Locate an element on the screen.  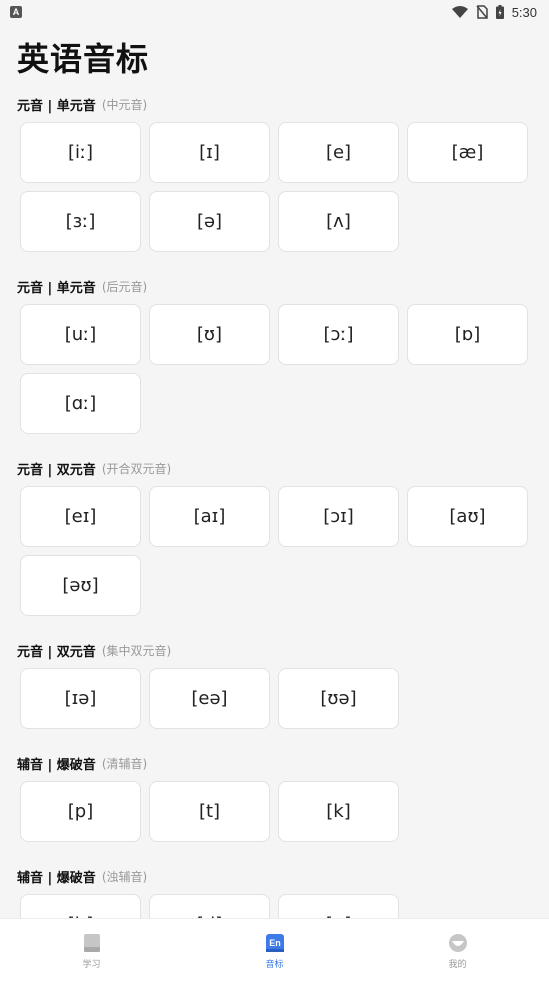
phonetic-symbol-card: [æ] is located at coordinates (467, 152).